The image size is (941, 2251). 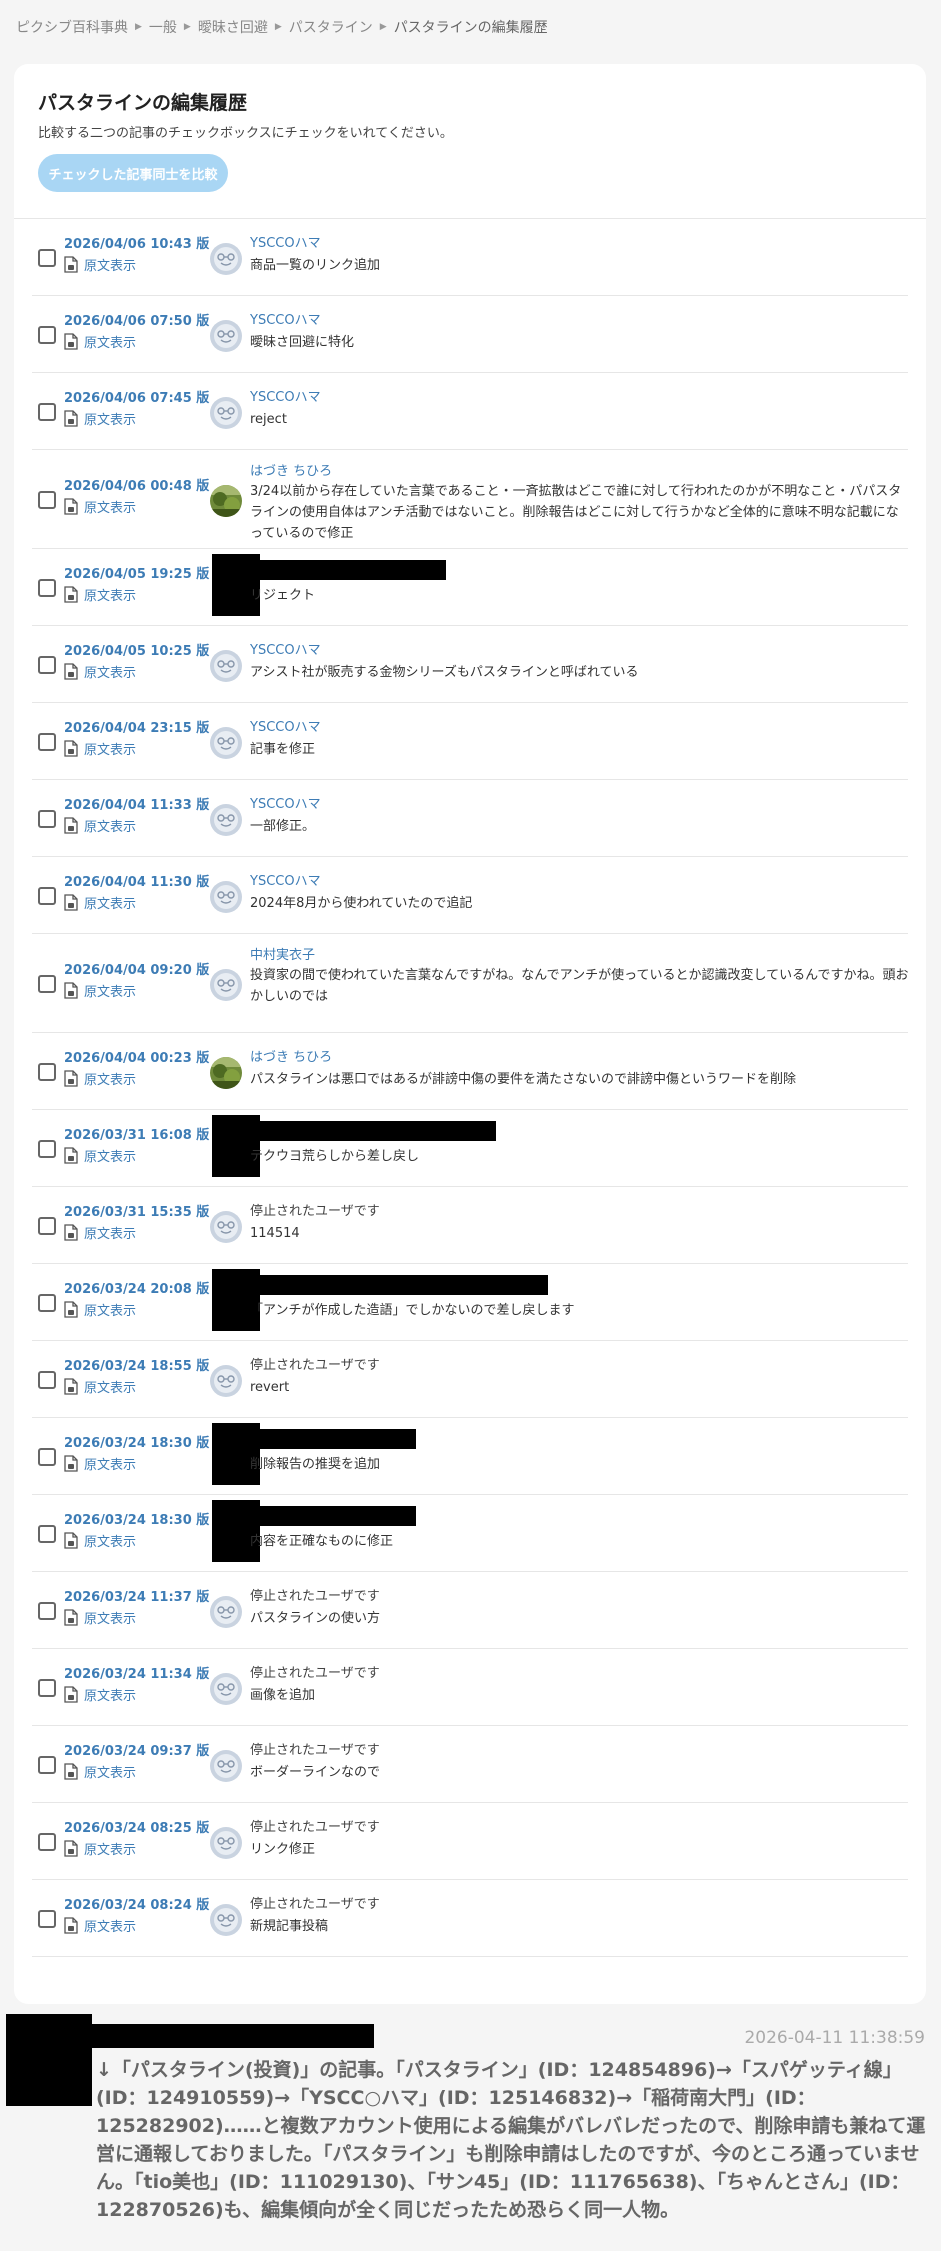 I want to click on revision-date-link: 2026/03/24 09:37 版, so click(x=136, y=1749).